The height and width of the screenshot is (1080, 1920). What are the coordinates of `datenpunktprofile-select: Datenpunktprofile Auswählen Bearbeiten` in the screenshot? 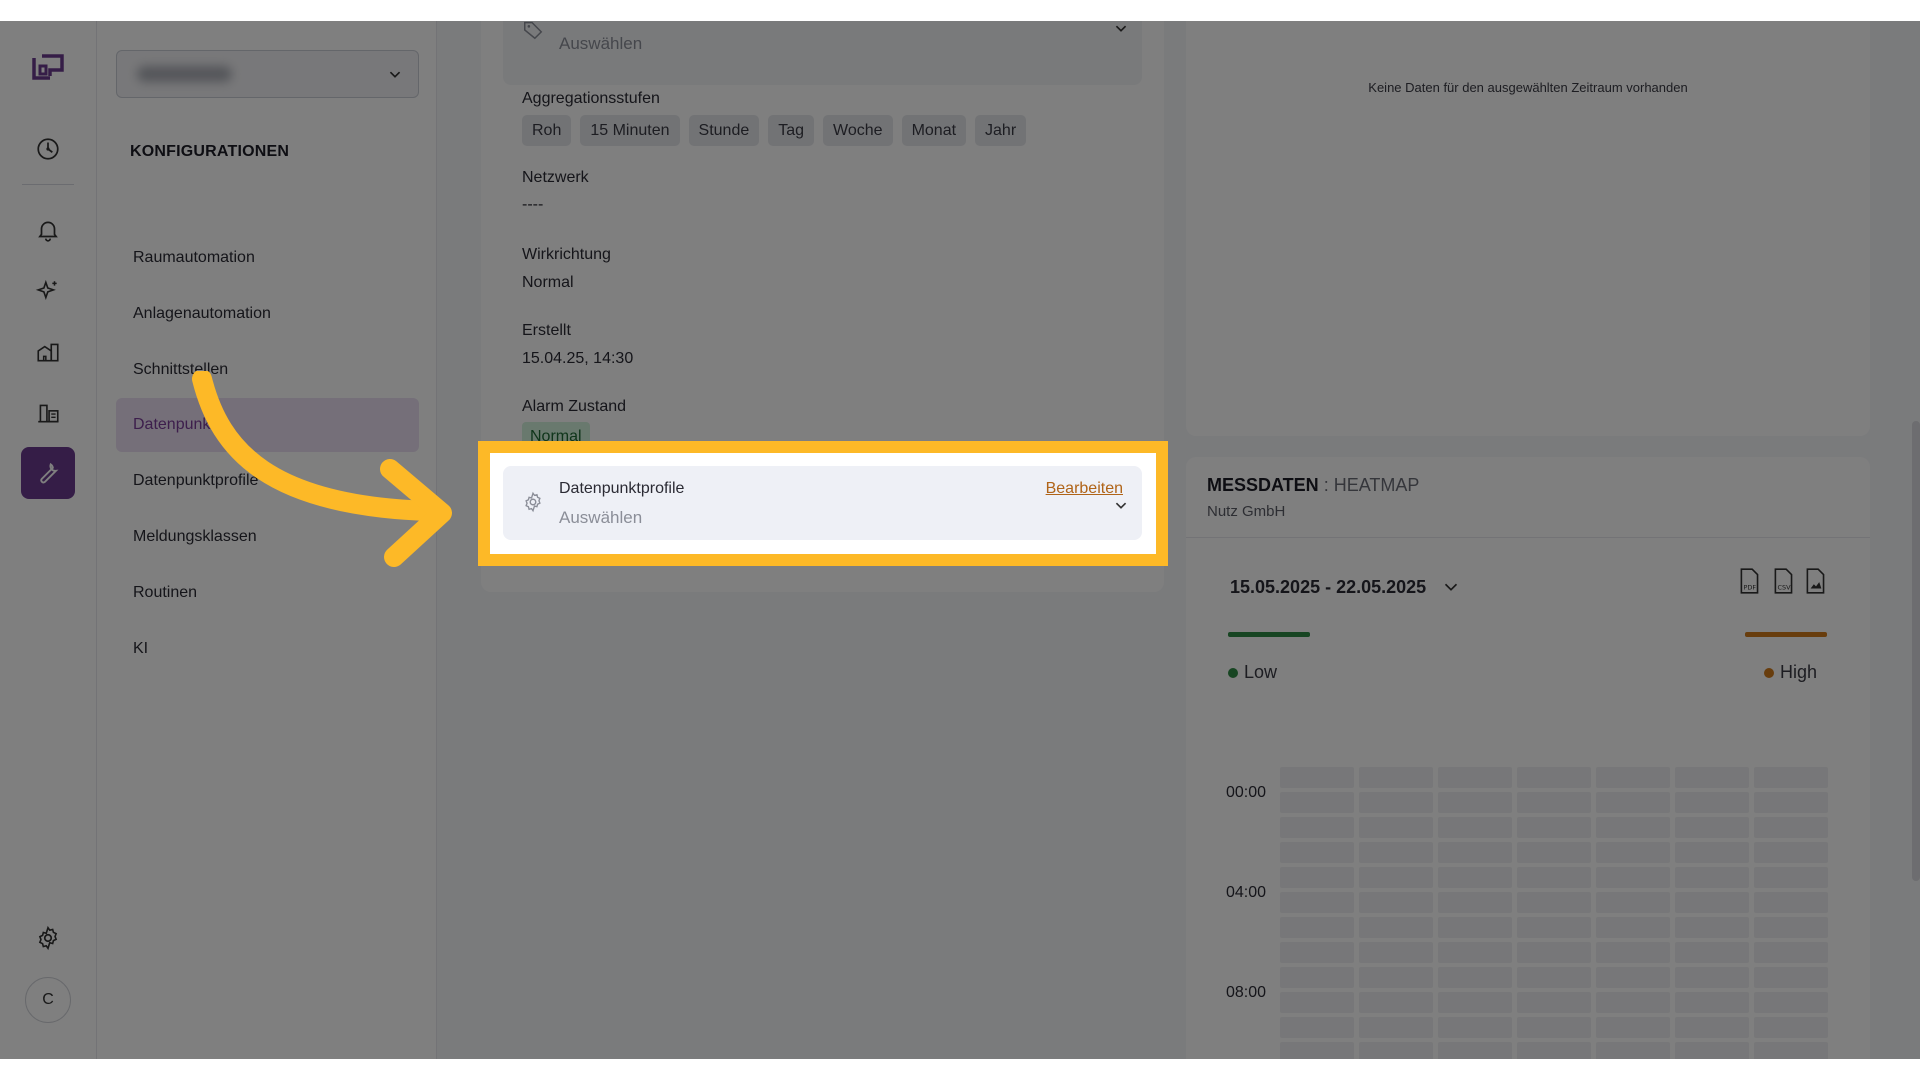 It's located at (822, 503).